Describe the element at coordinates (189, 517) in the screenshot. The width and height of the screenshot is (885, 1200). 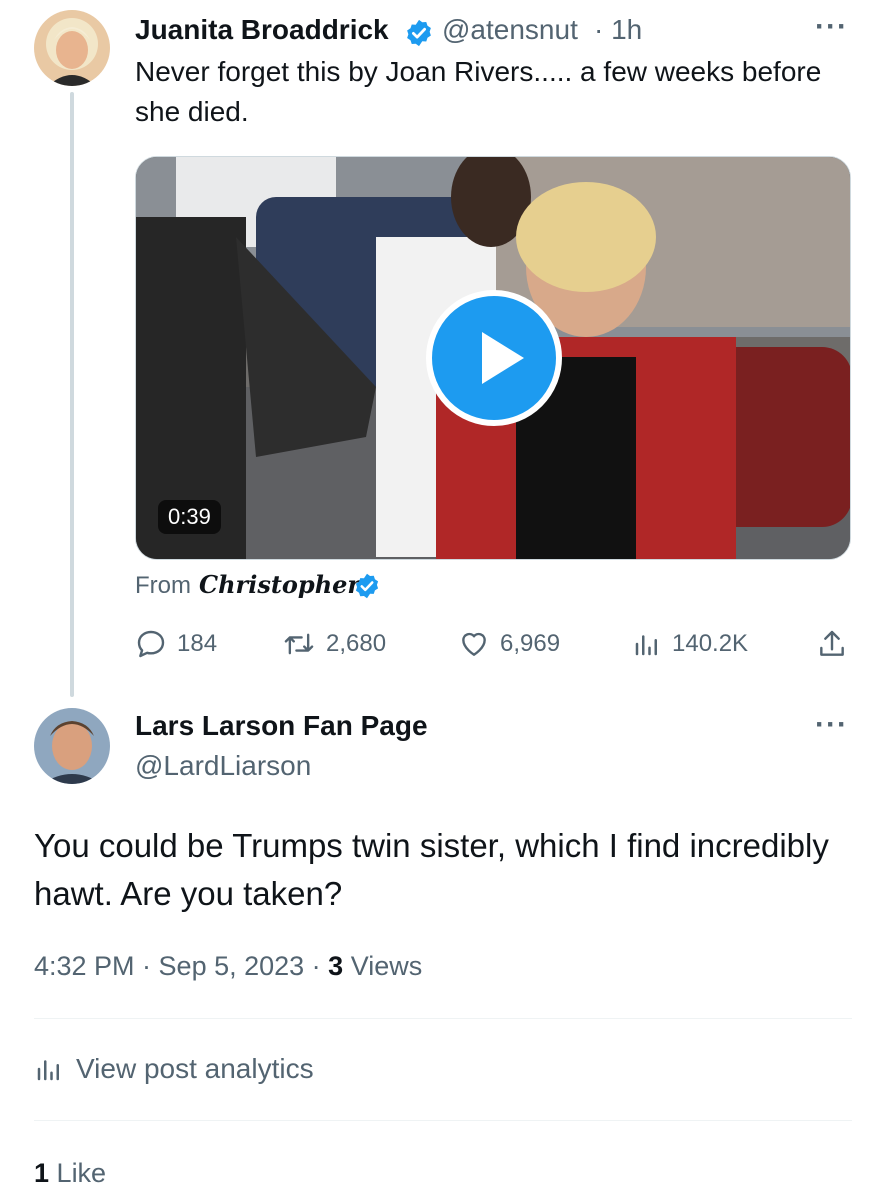
I see `video-duration: 0:39` at that location.